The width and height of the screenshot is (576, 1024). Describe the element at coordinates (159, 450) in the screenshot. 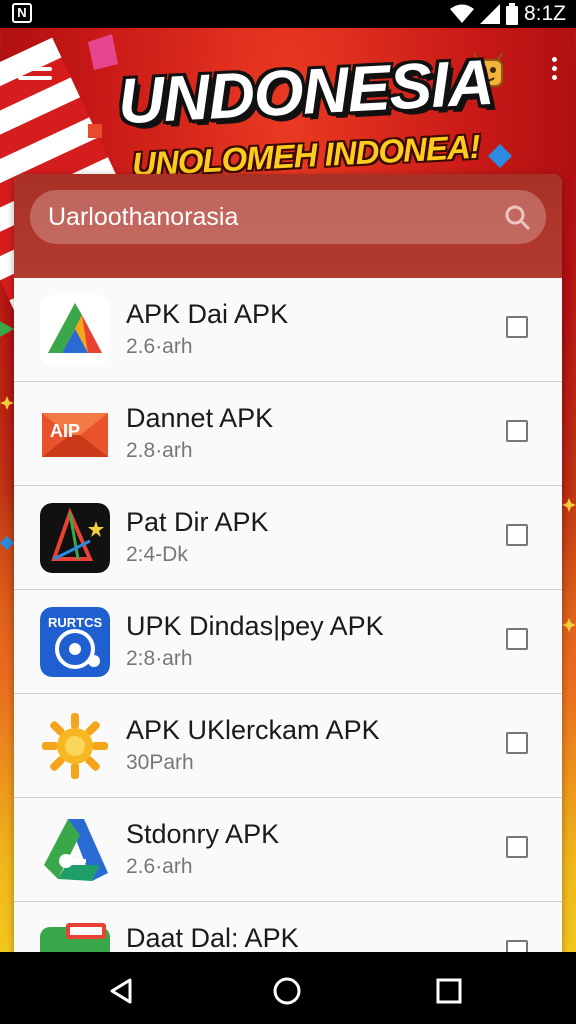

I see `app-size: 2.8·arh` at that location.